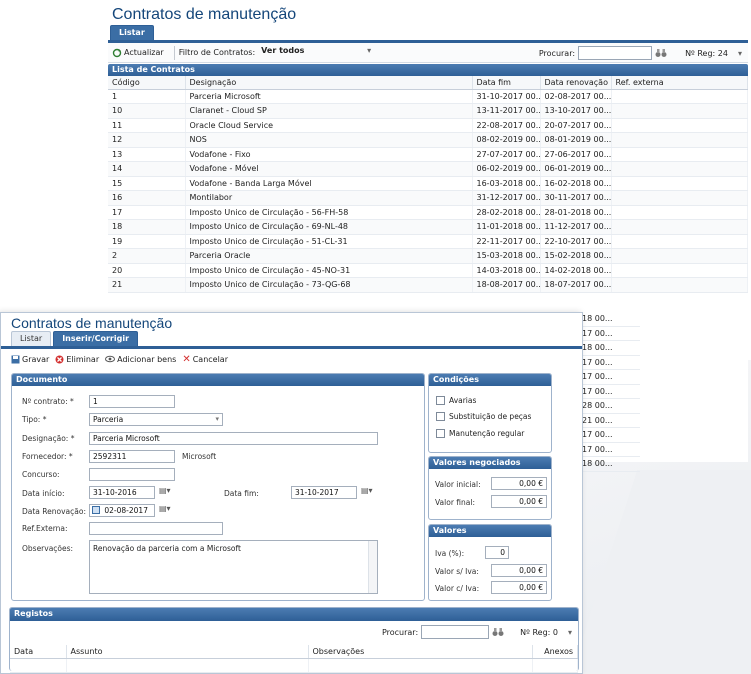 The width and height of the screenshot is (751, 674). What do you see at coordinates (174, 52) in the screenshot?
I see `toolbar-separator` at bounding box center [174, 52].